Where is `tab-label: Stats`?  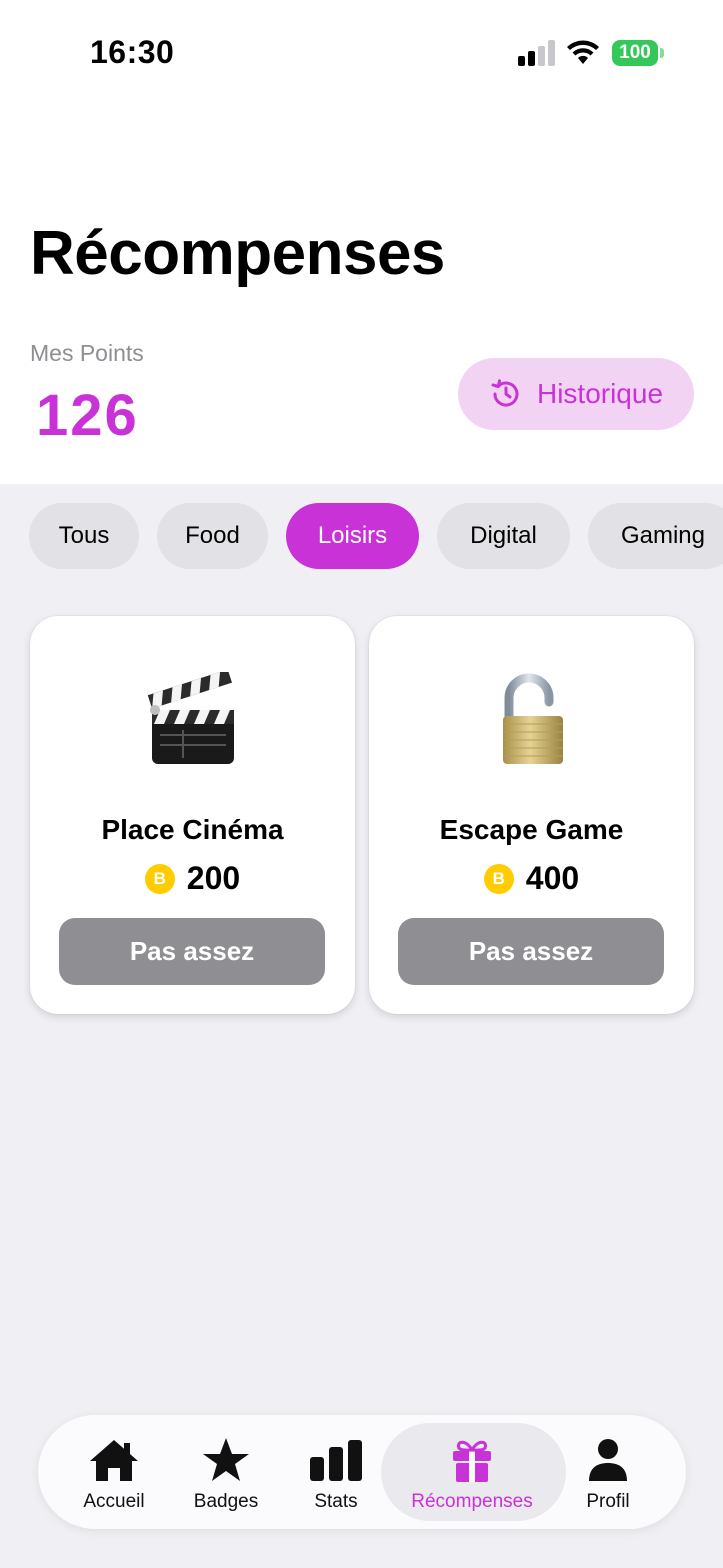 tab-label: Stats is located at coordinates (336, 1501).